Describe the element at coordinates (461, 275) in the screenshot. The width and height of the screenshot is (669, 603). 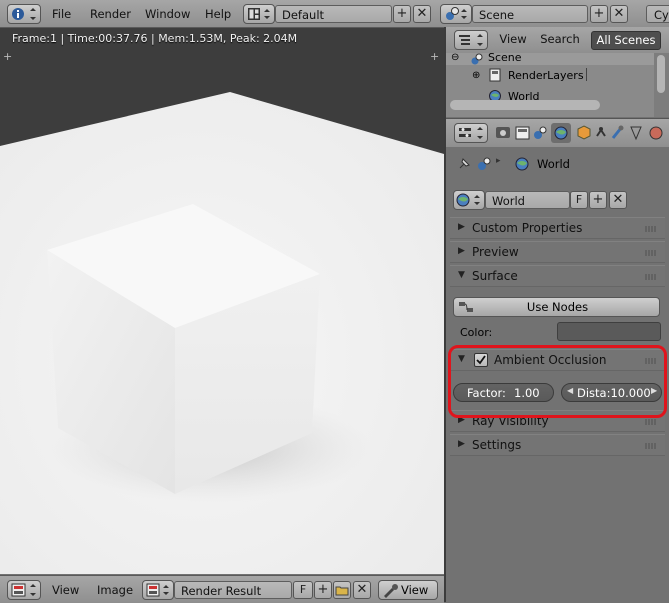
I see `panel-expanded-icon: ▼` at that location.